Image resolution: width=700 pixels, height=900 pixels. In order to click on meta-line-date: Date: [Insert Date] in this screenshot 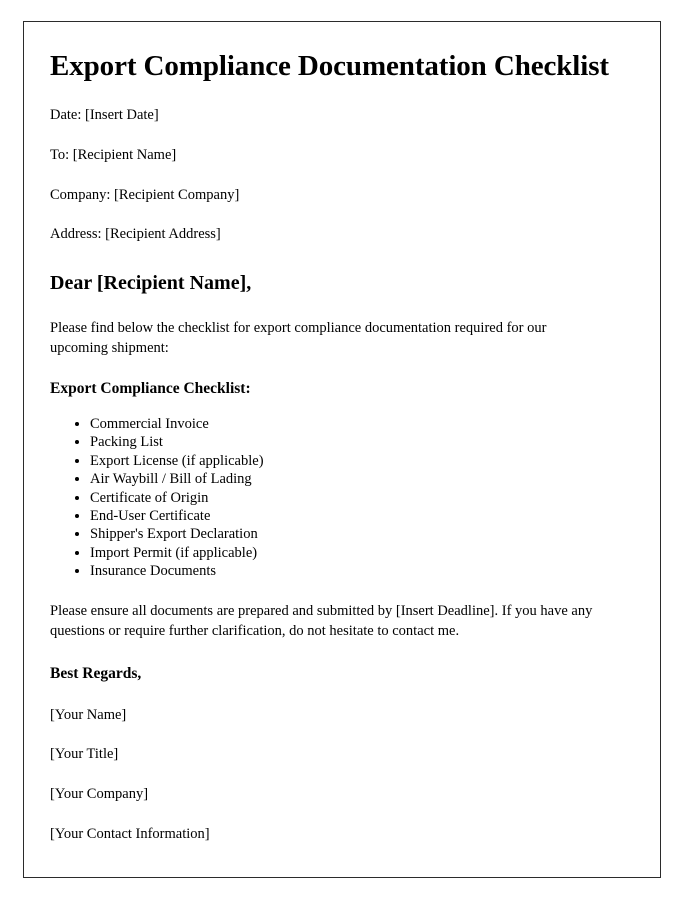, I will do `click(104, 115)`.